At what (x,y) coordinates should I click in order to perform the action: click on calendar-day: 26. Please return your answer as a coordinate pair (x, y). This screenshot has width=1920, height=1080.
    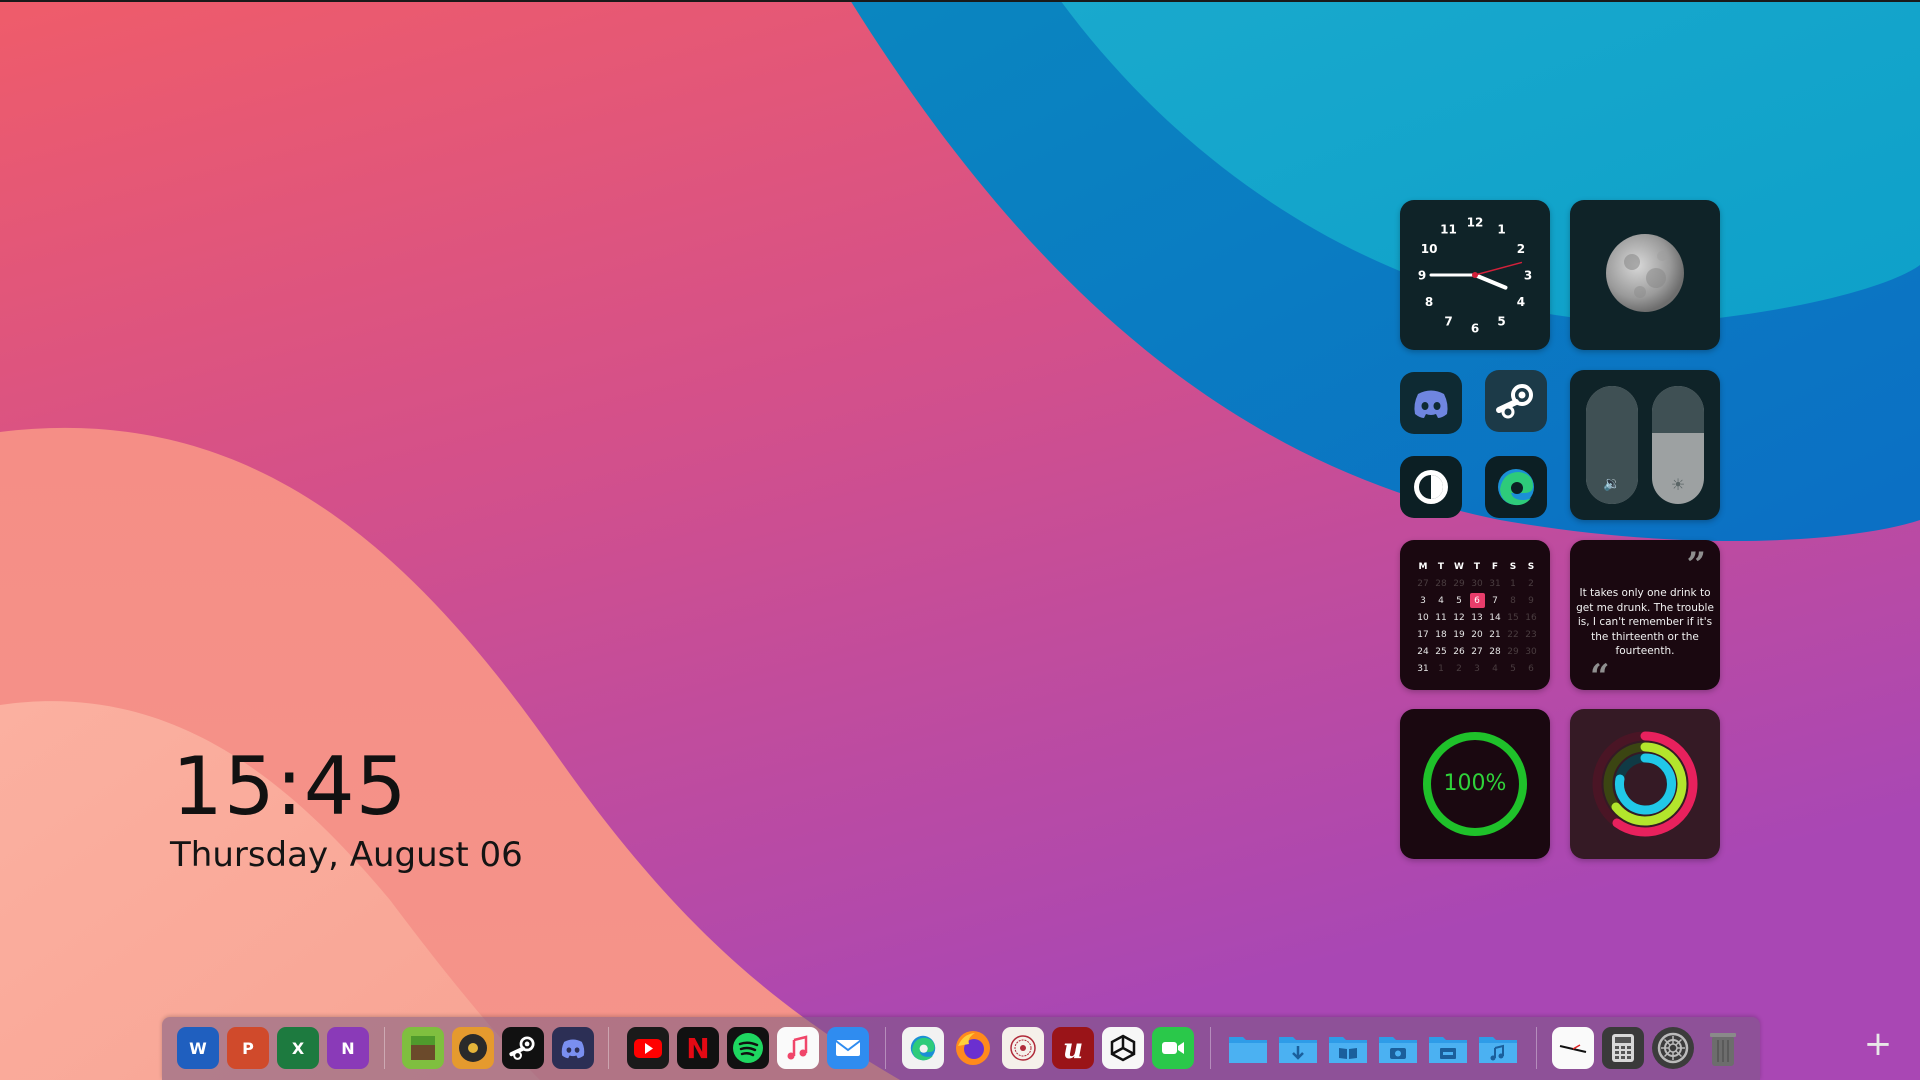
    Looking at the image, I should click on (1459, 651).